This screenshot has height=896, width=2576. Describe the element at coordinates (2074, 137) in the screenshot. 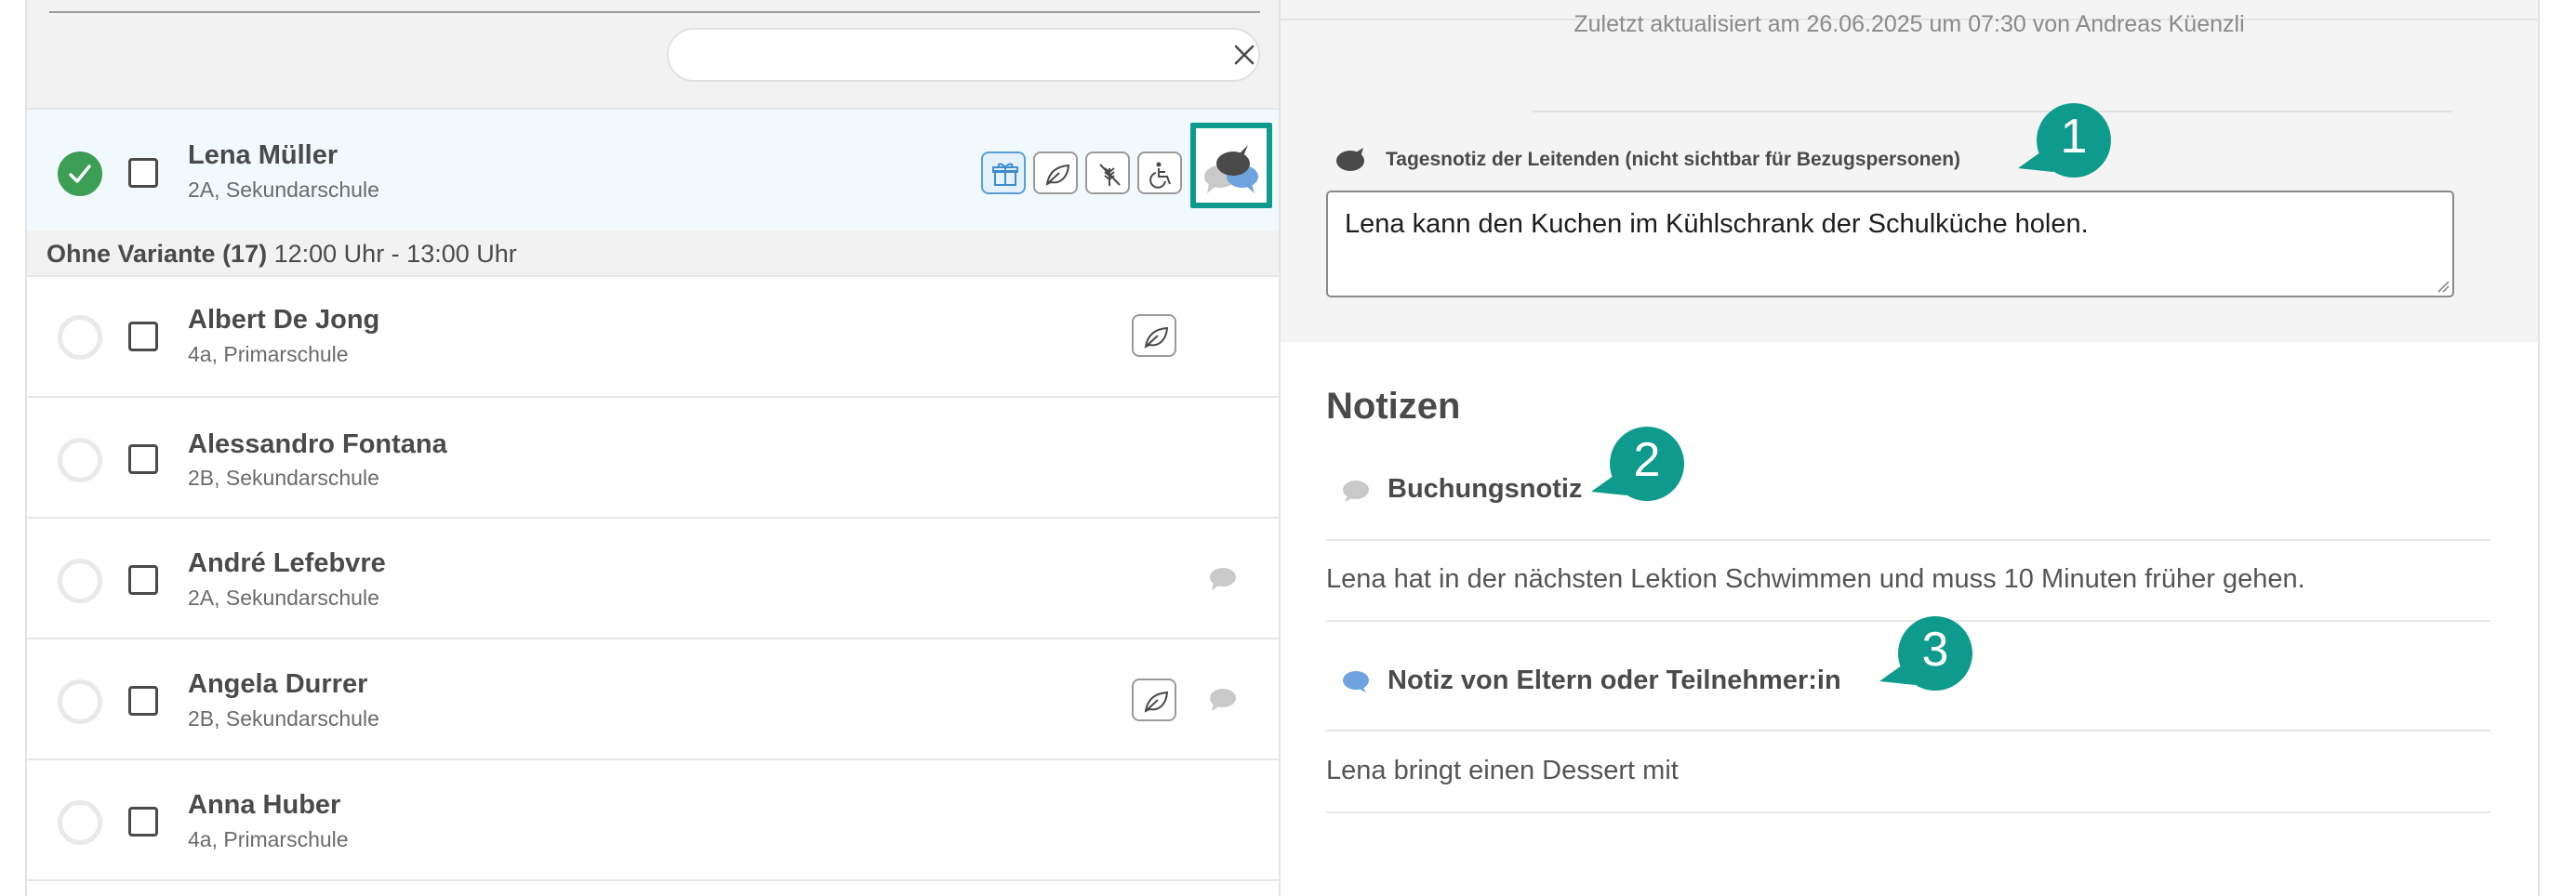

I see `callout-number: 1` at that location.